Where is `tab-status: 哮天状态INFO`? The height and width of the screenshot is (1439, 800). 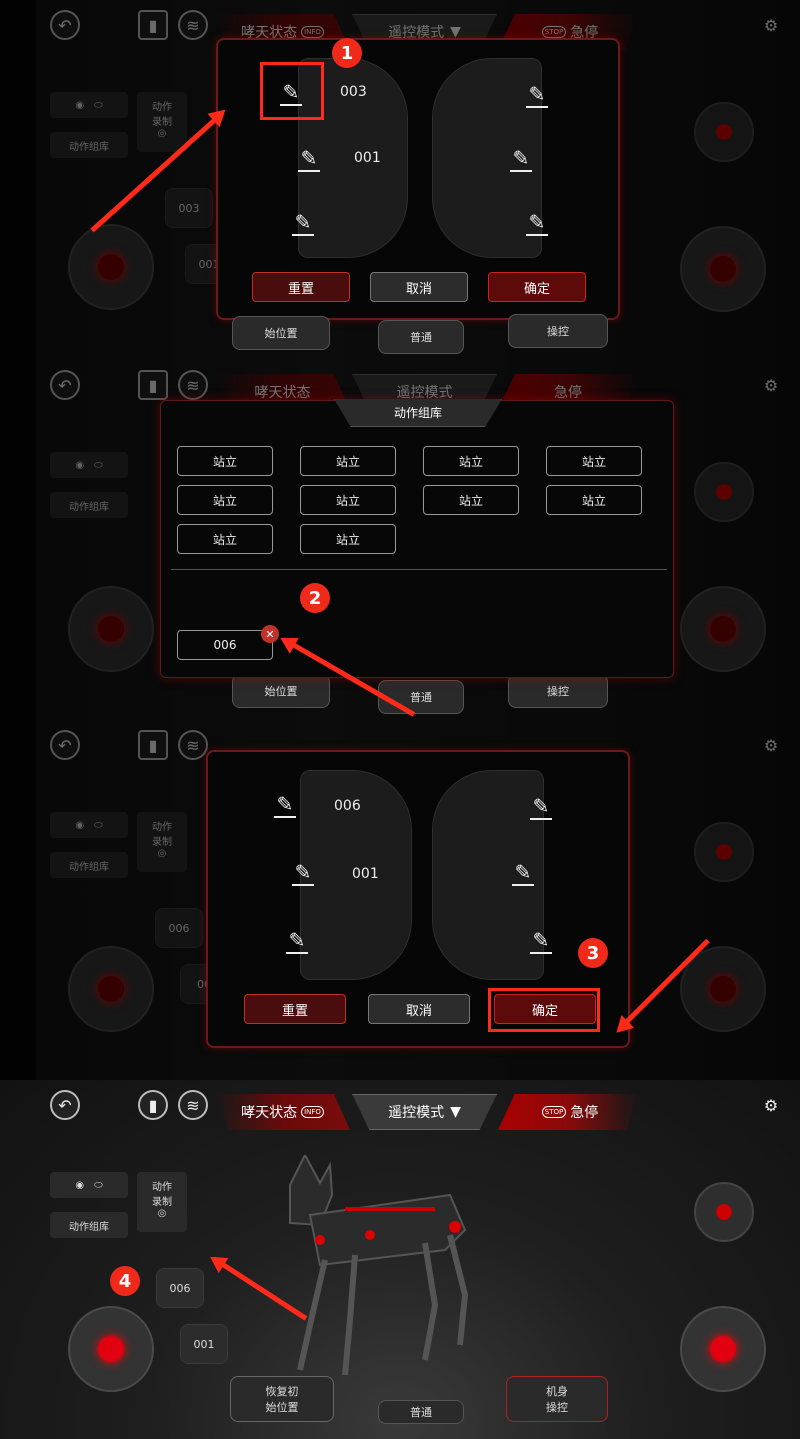 tab-status: 哮天状态INFO is located at coordinates (282, 1112).